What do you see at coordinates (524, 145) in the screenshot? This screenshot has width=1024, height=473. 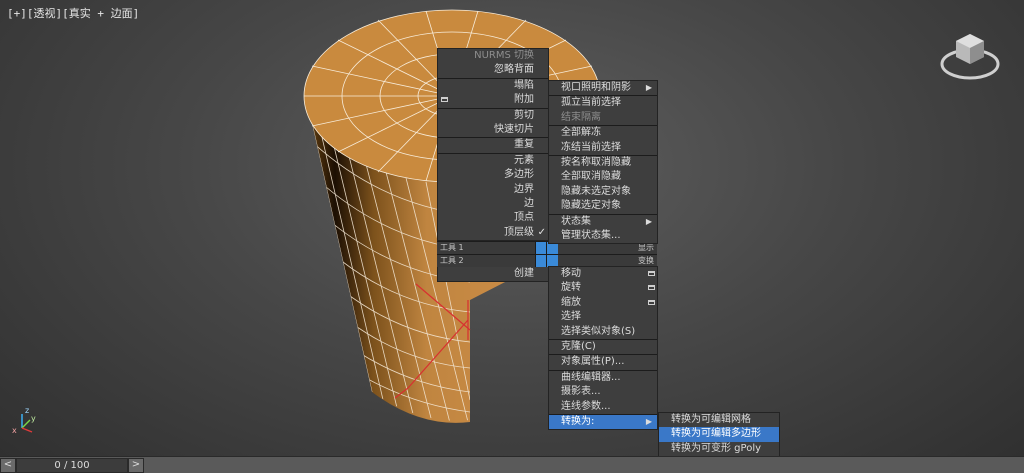 I see `menu-item-label: 重复` at bounding box center [524, 145].